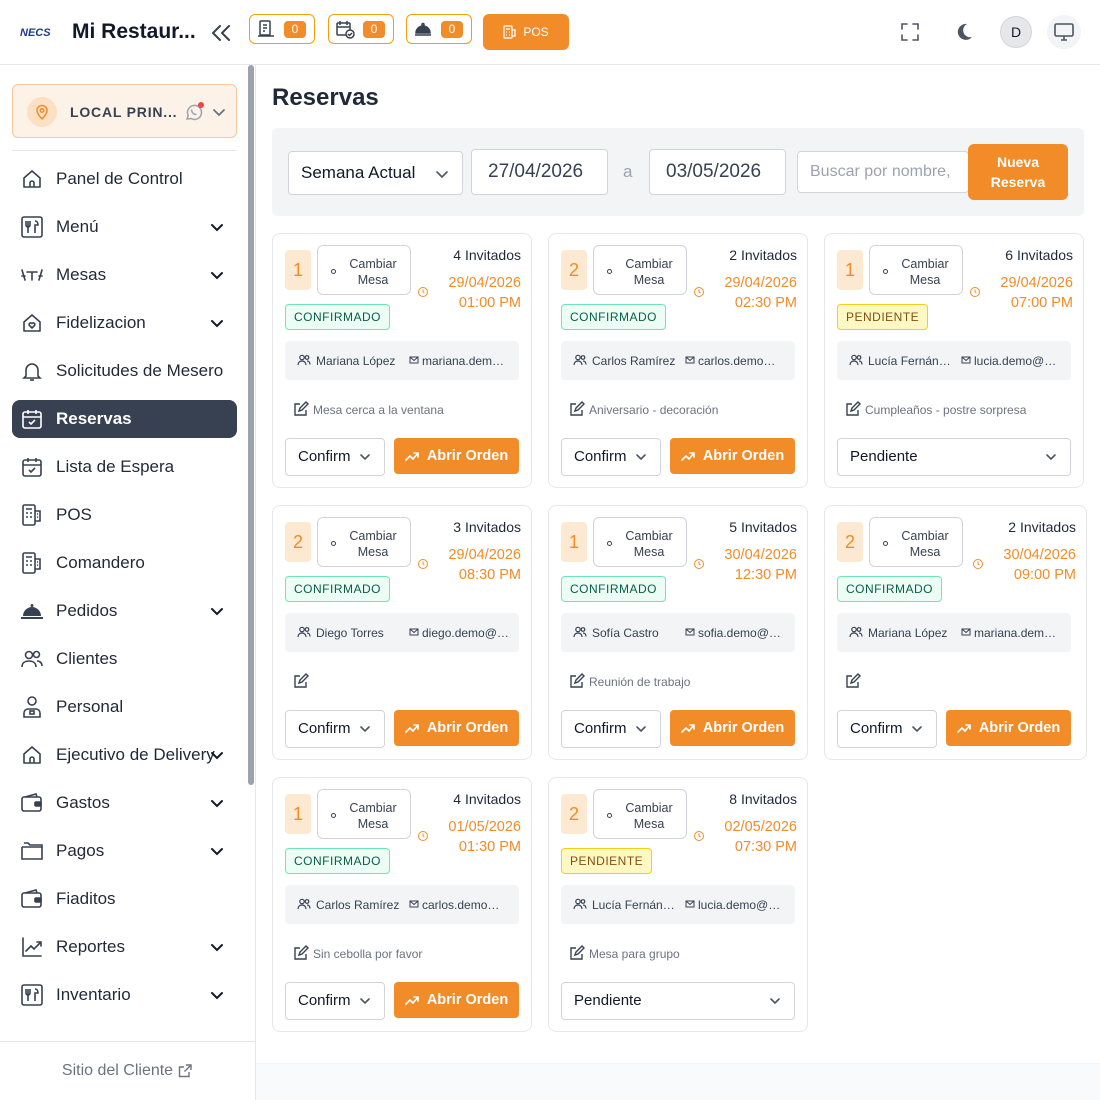 This screenshot has height=1100, width=1100. What do you see at coordinates (32, 275) in the screenshot?
I see `table-icon` at bounding box center [32, 275].